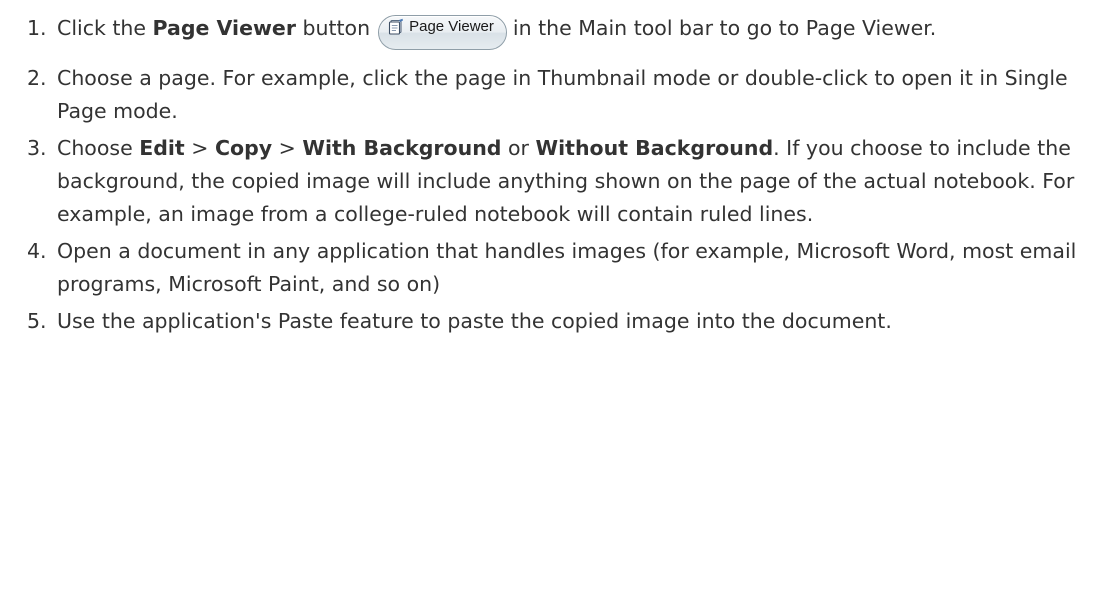 This screenshot has width=1093, height=614. I want to click on menu-term-with-background: With Background, so click(402, 148).